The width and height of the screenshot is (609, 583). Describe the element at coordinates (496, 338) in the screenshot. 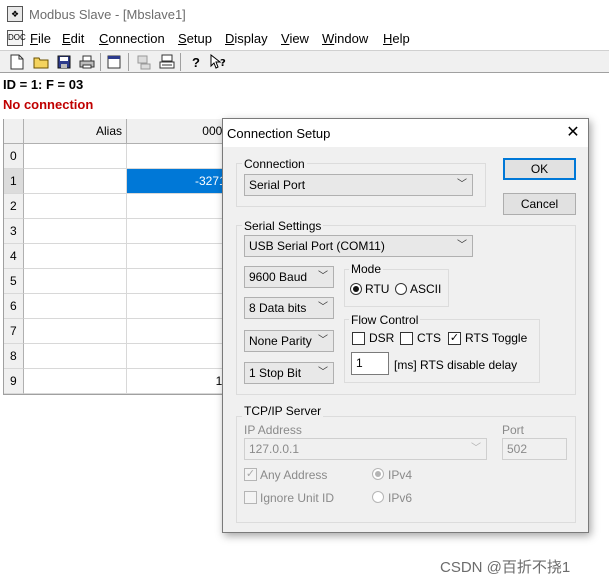

I see `rts-toggle-label: RTS Toggle` at that location.